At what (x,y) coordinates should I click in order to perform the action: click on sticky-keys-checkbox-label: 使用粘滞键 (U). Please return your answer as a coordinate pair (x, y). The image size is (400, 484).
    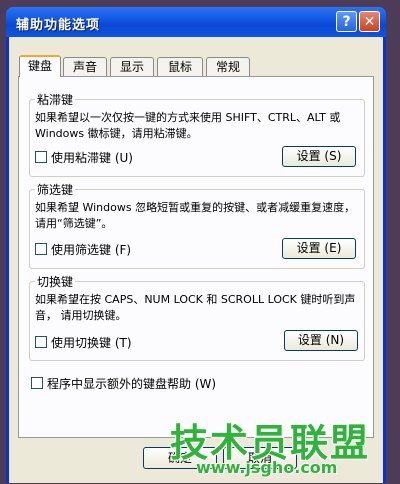
    Looking at the image, I should click on (92, 157).